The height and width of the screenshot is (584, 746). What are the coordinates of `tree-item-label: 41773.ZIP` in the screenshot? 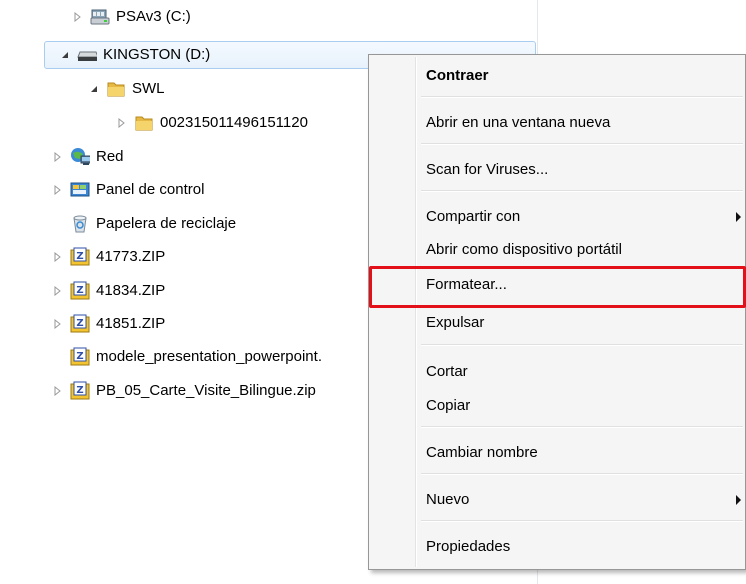 It's located at (131, 256).